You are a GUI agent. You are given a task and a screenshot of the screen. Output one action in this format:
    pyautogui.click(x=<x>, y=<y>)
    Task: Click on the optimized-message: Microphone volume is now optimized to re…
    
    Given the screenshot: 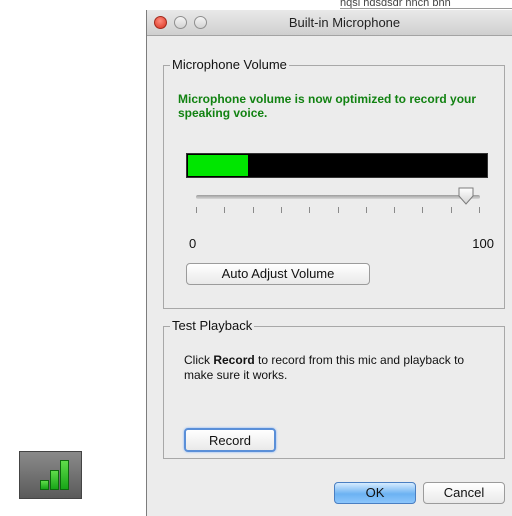 What is the action you would take?
    pyautogui.click(x=327, y=106)
    